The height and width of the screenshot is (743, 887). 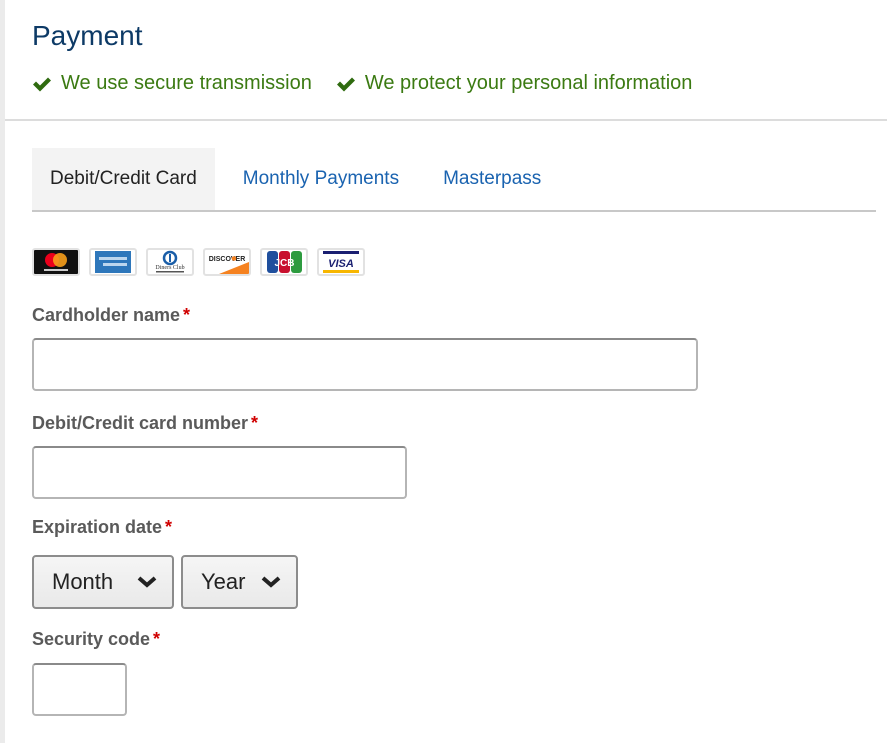 I want to click on expiration-month-select: Month, so click(x=103, y=582).